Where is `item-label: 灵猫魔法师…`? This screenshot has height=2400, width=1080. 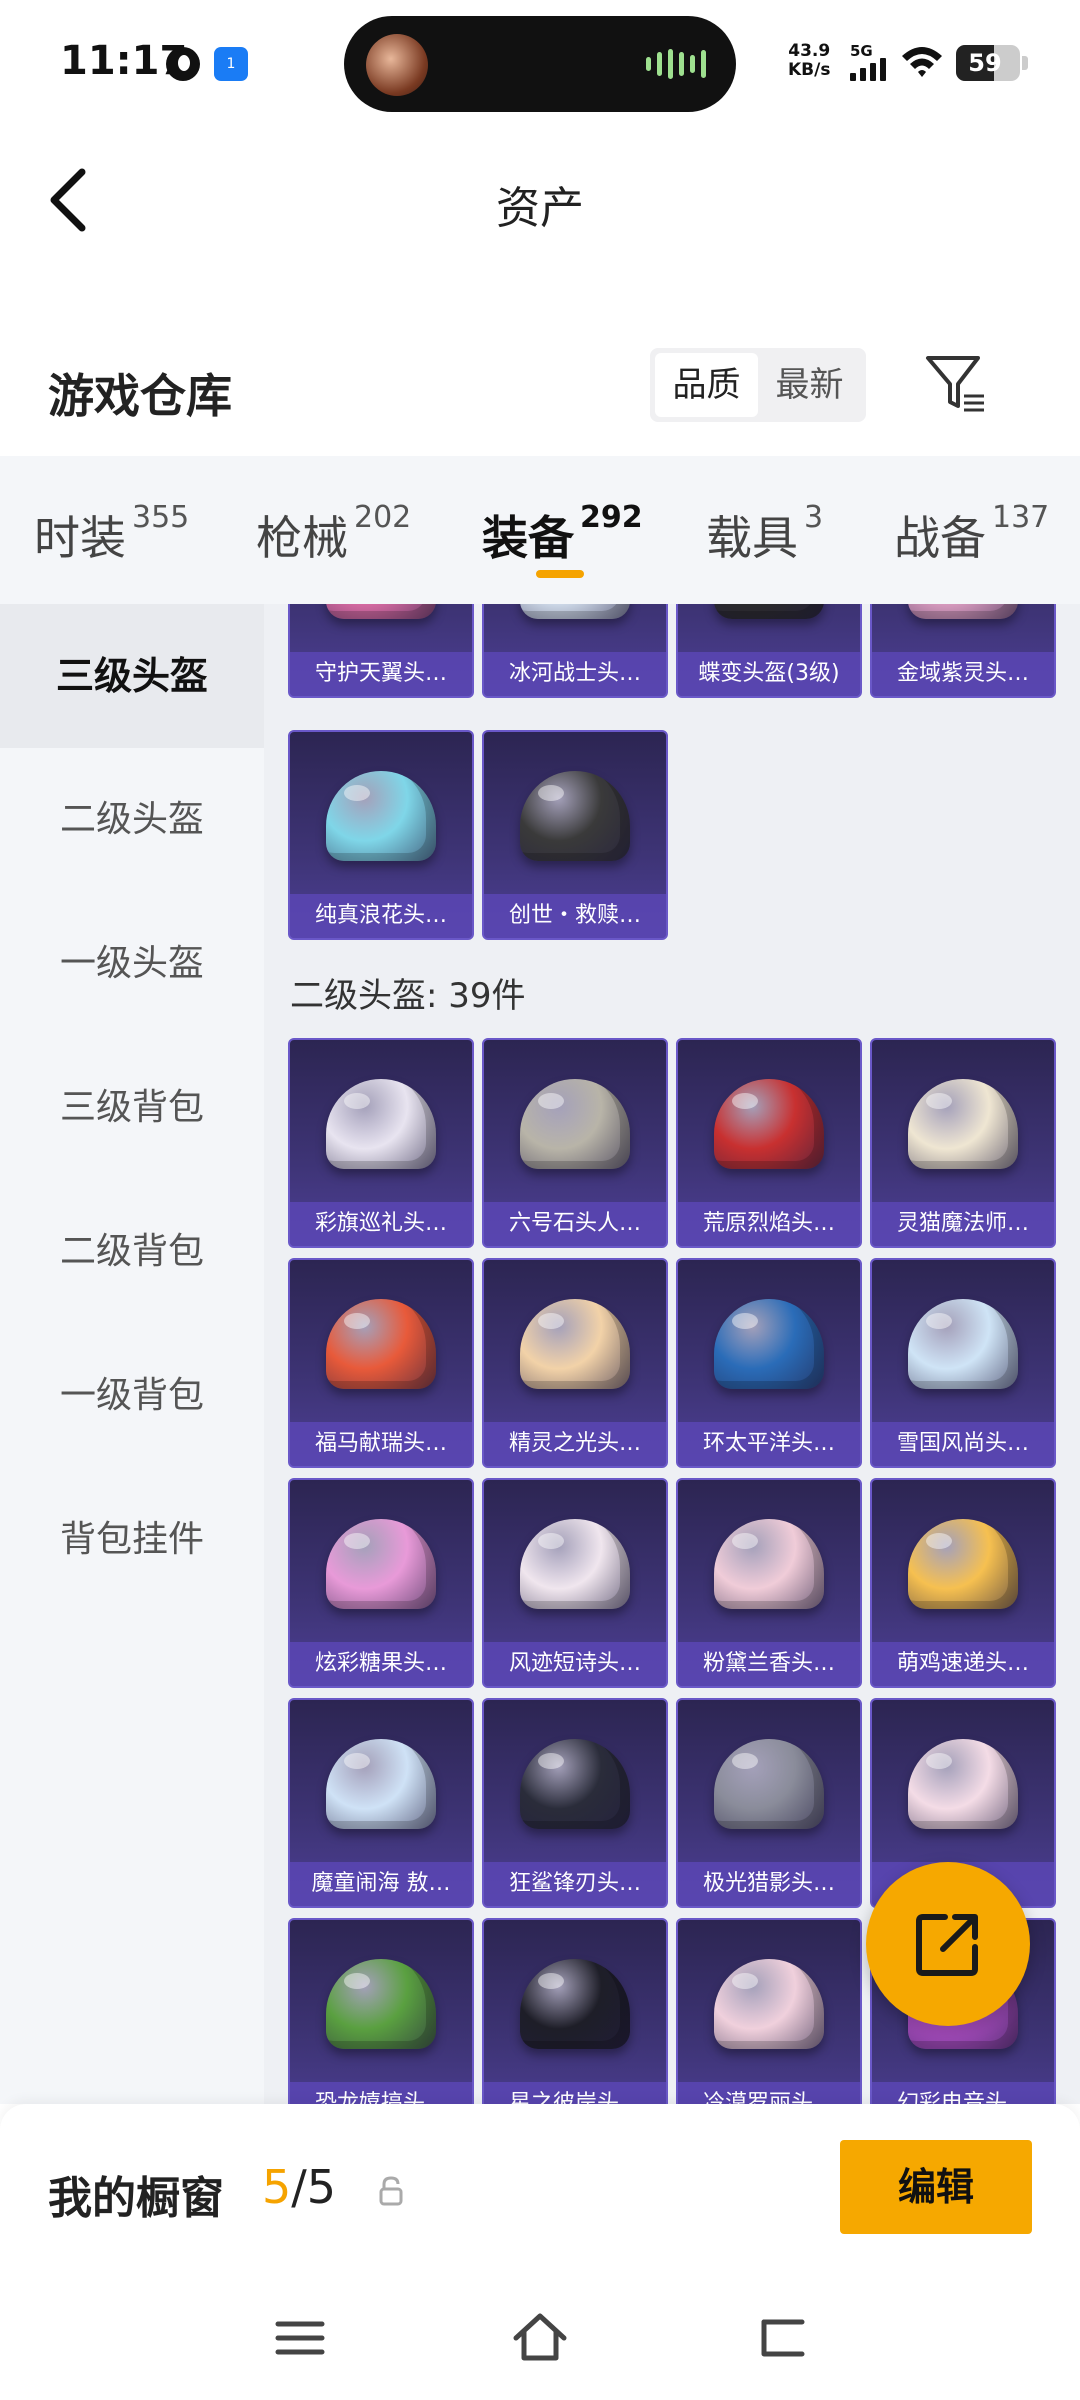
item-label: 灵猫魔法师… is located at coordinates (963, 1224).